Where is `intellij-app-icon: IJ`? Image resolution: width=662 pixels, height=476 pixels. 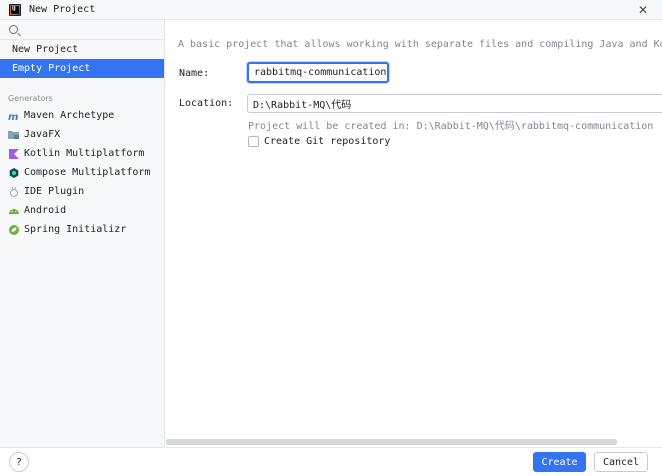 intellij-app-icon: IJ is located at coordinates (15, 9).